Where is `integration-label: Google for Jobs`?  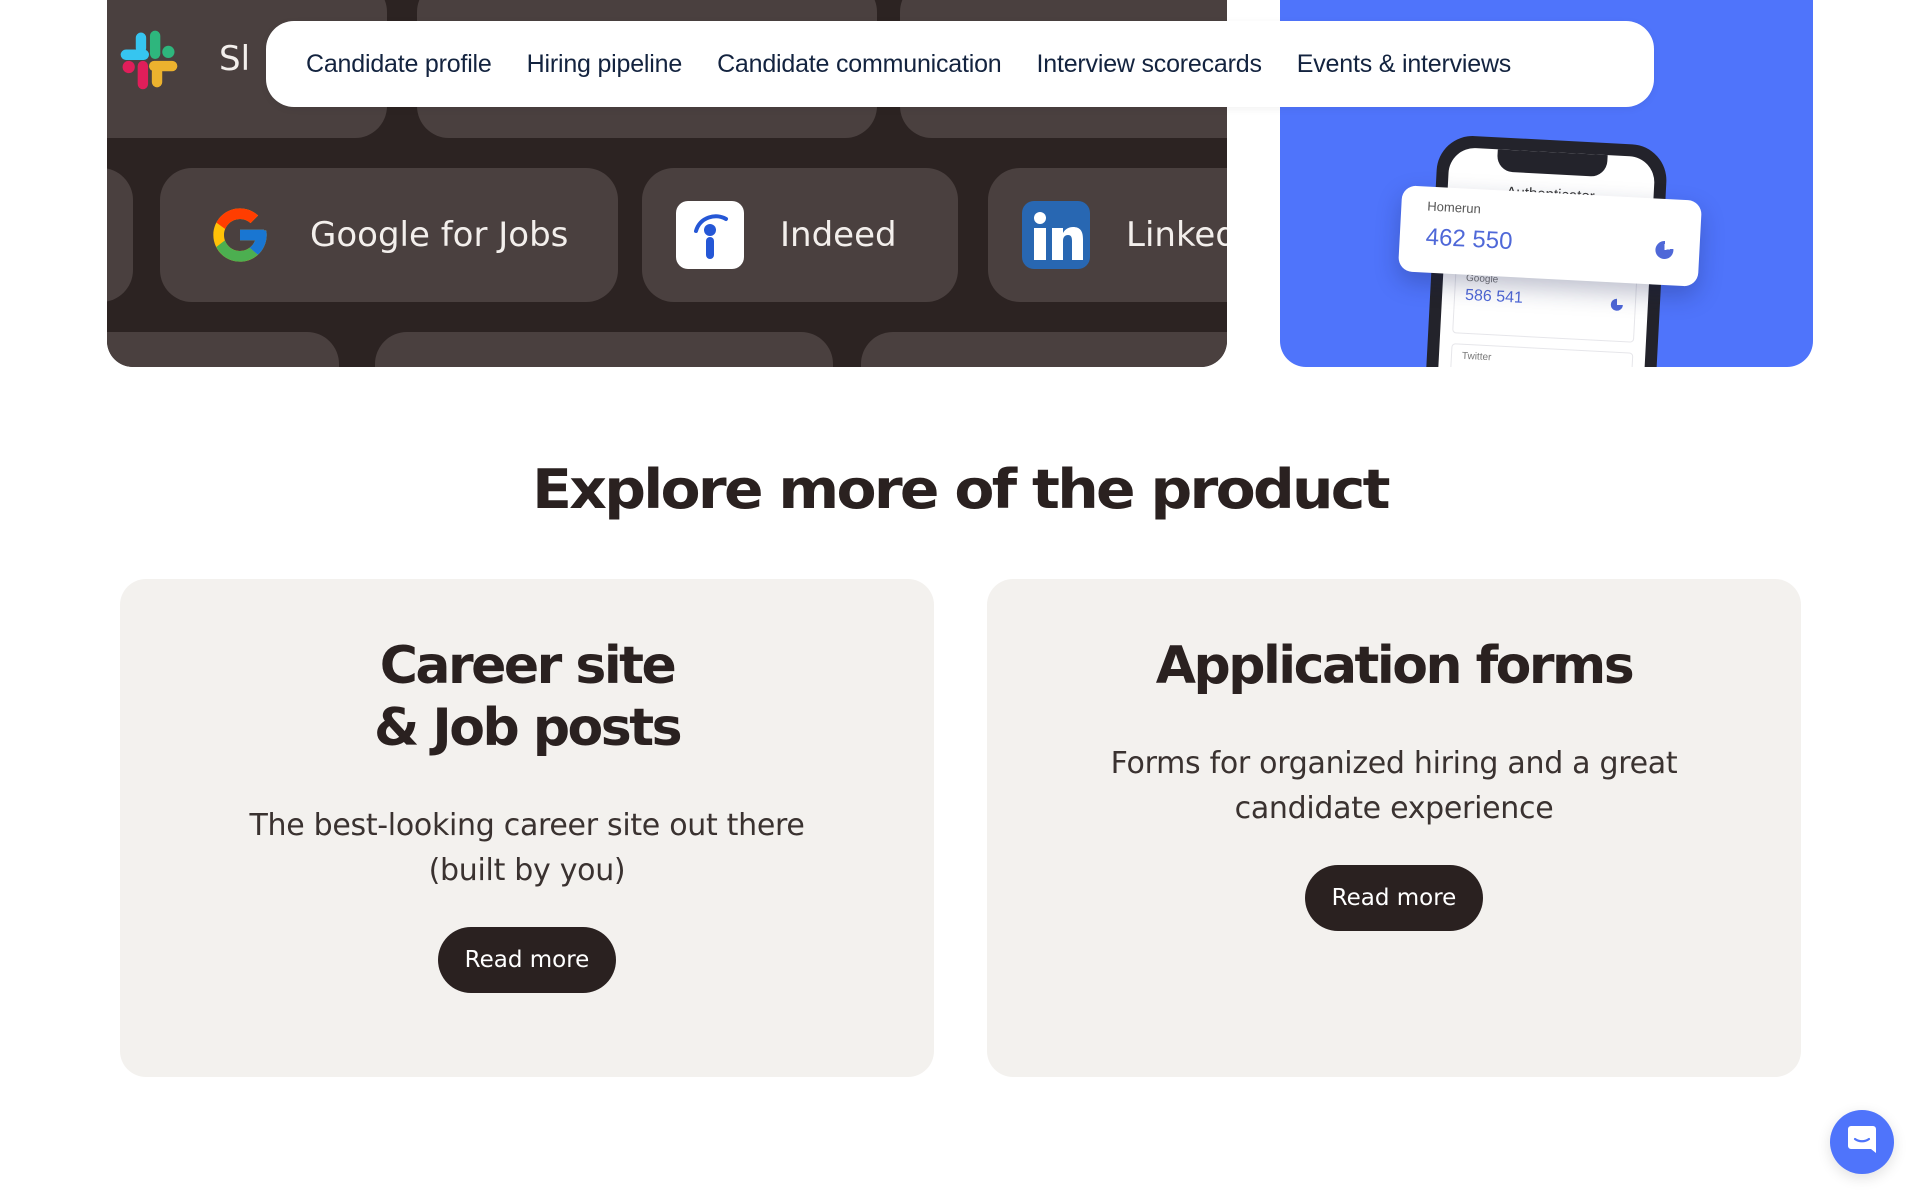 integration-label: Google for Jobs is located at coordinates (439, 235).